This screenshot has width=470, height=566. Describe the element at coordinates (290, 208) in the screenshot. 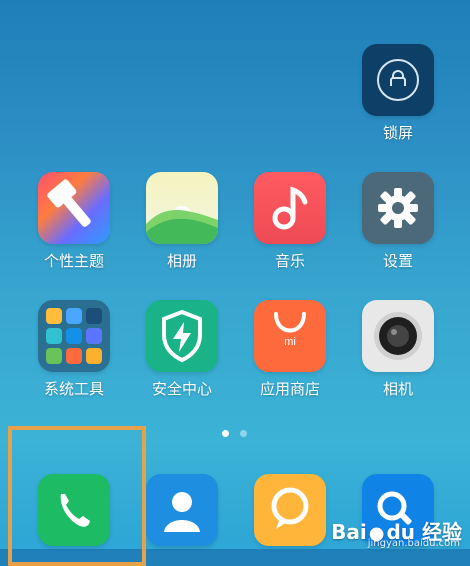

I see `music-note-icon` at that location.